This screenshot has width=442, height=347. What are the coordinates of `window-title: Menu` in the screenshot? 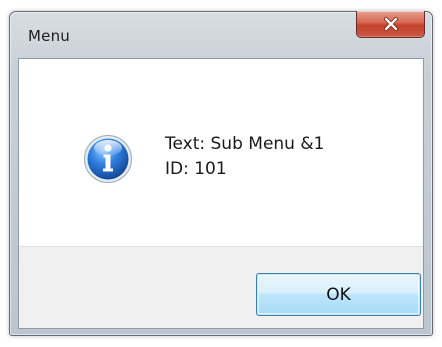 It's located at (49, 36).